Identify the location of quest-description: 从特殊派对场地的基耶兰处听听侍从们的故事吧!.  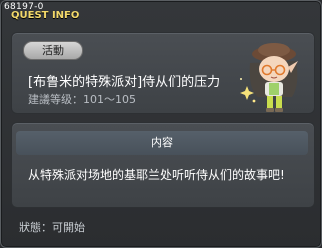
(156, 175).